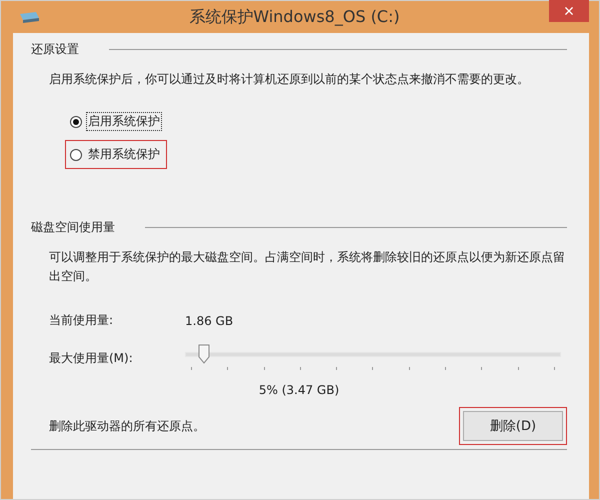  What do you see at coordinates (91, 358) in the screenshot?
I see `max-usage-label: 最大使用量(M):` at bounding box center [91, 358].